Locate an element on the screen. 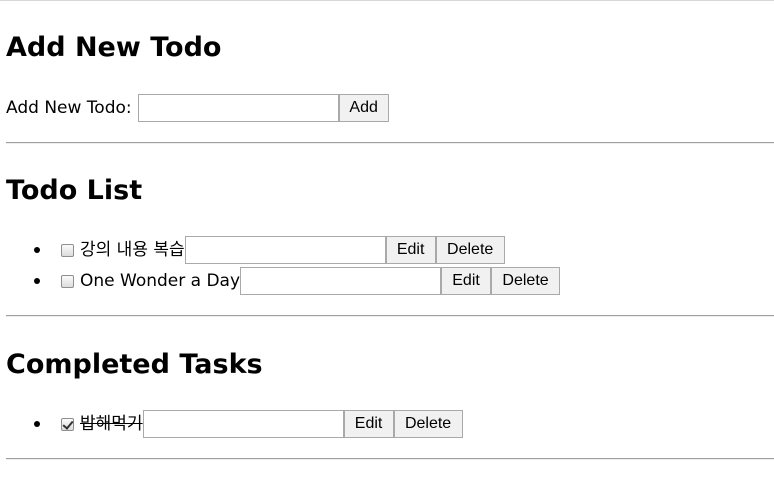 This screenshot has width=774, height=500. completed-tasks-heading: Completed Tasks is located at coordinates (134, 364).